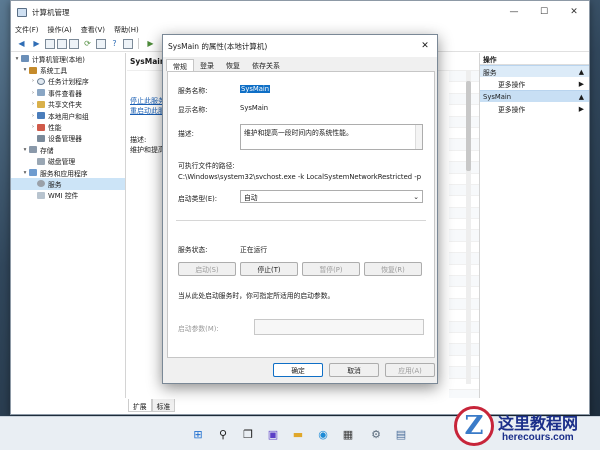 The image size is (600, 450). Describe the element at coordinates (27, 30) in the screenshot. I see `menu-file: 文件(F)` at that location.